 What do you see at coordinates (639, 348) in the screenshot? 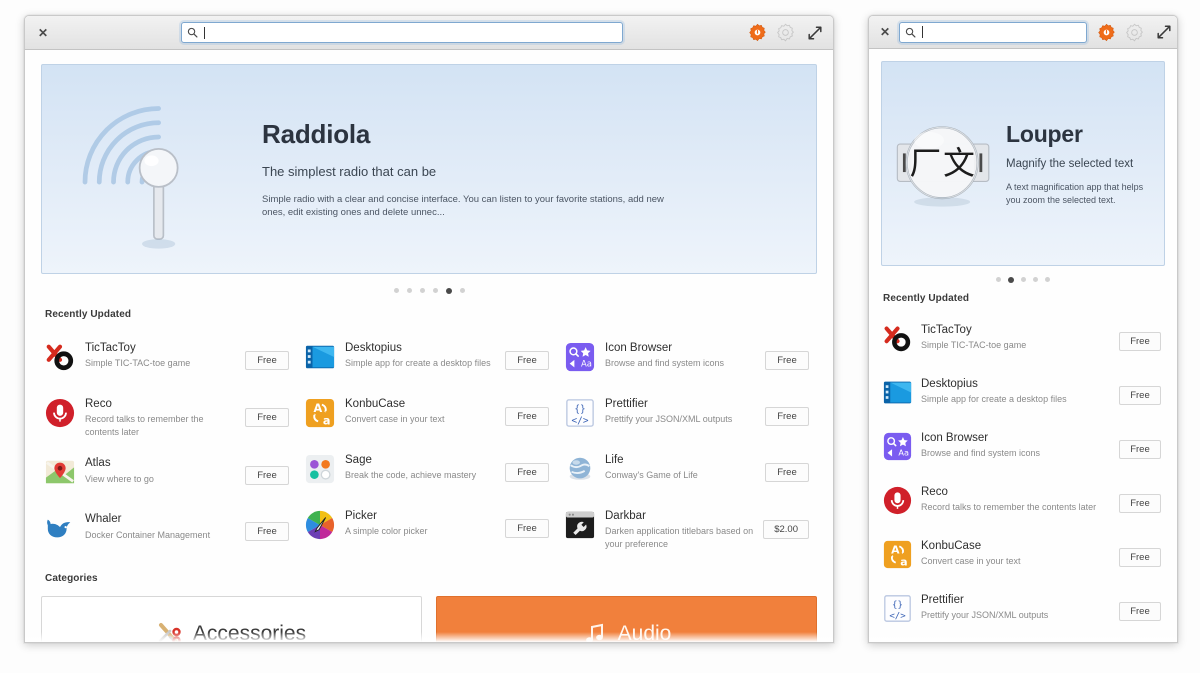
I see `app-name: Icon Browser` at bounding box center [639, 348].